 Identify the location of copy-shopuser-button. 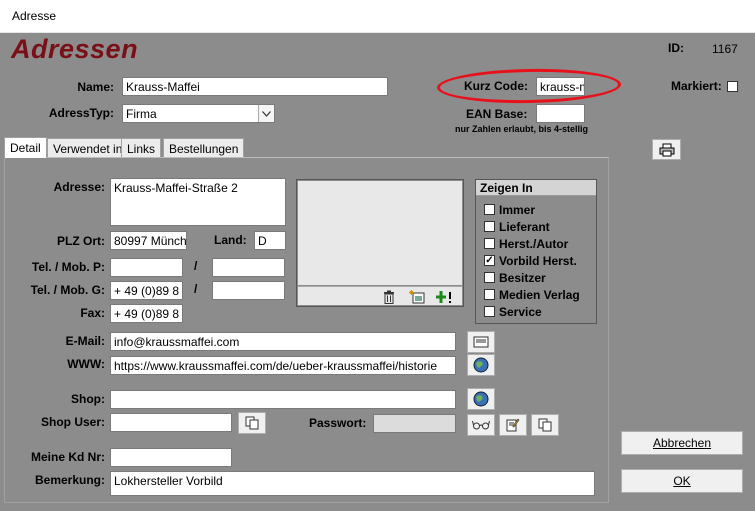
(252, 423).